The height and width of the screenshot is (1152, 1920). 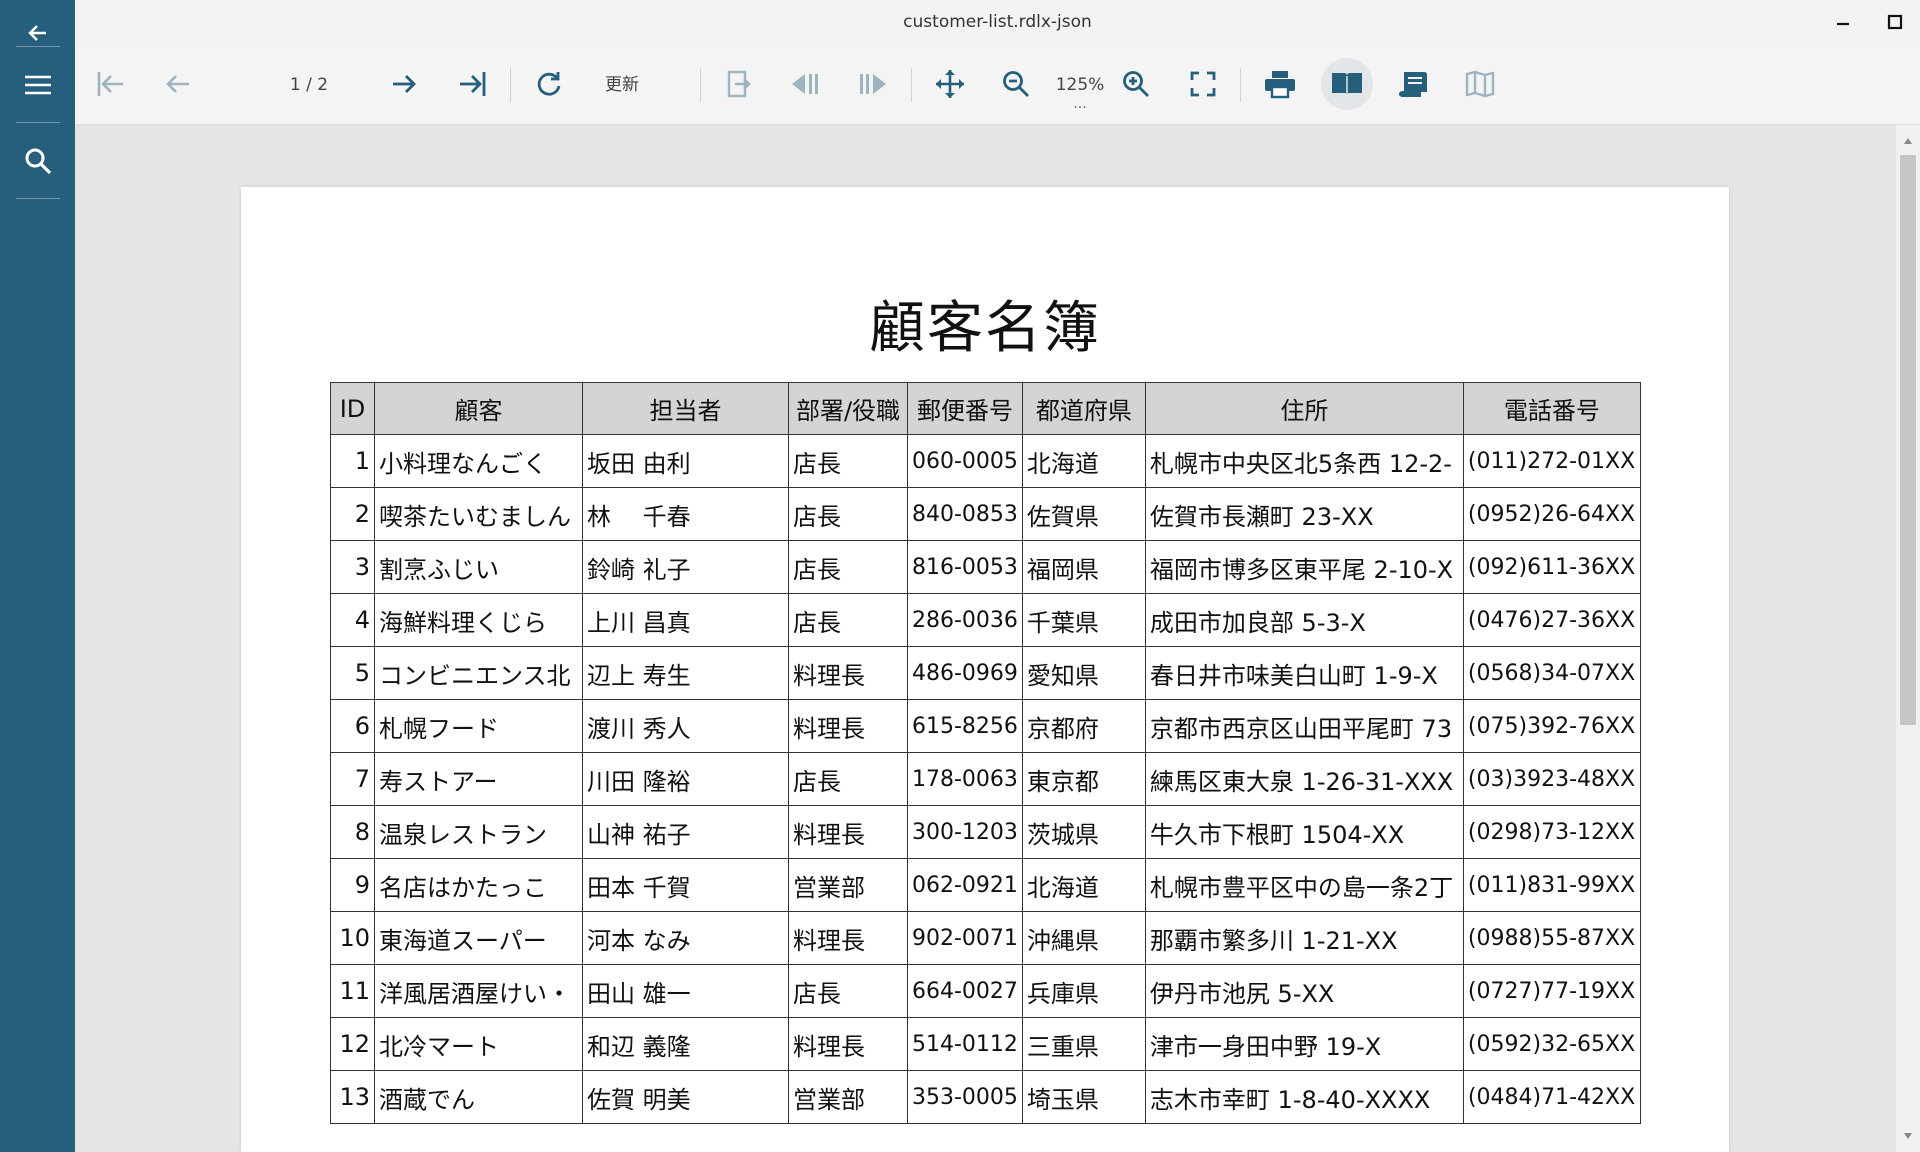 I want to click on print-button, so click(x=1280, y=84).